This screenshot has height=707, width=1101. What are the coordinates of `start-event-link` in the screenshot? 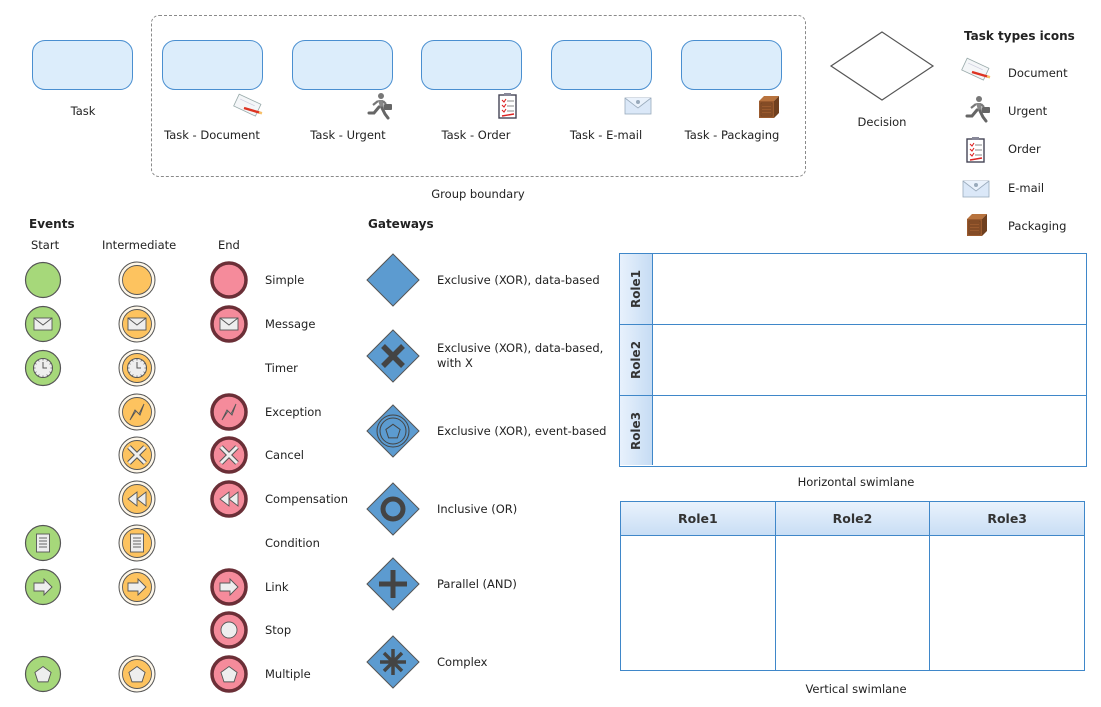 It's located at (43, 587).